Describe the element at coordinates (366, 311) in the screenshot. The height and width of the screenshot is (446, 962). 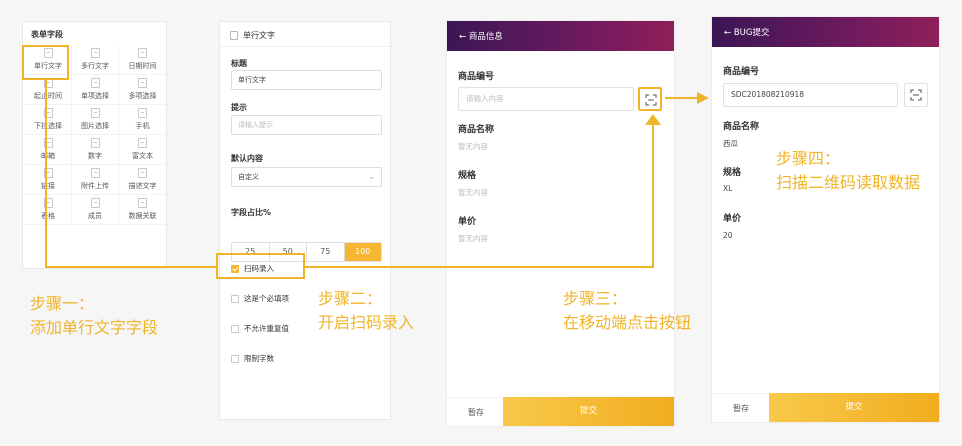
I see `step2-caption: 步骤二： 开启扫码录入` at that location.